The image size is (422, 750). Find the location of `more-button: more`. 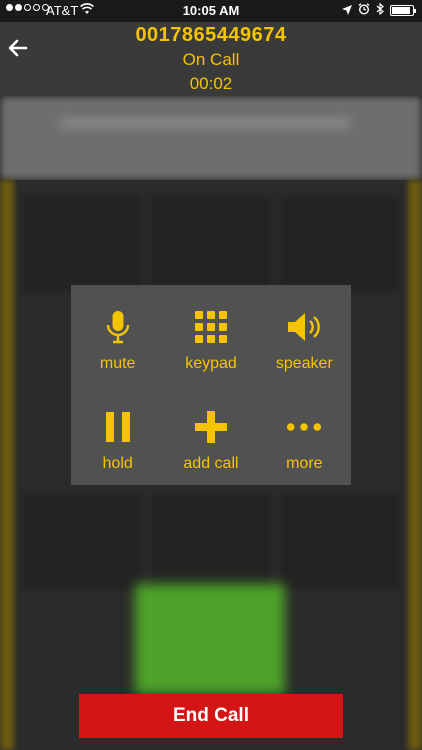

more-button: more is located at coordinates (304, 435).